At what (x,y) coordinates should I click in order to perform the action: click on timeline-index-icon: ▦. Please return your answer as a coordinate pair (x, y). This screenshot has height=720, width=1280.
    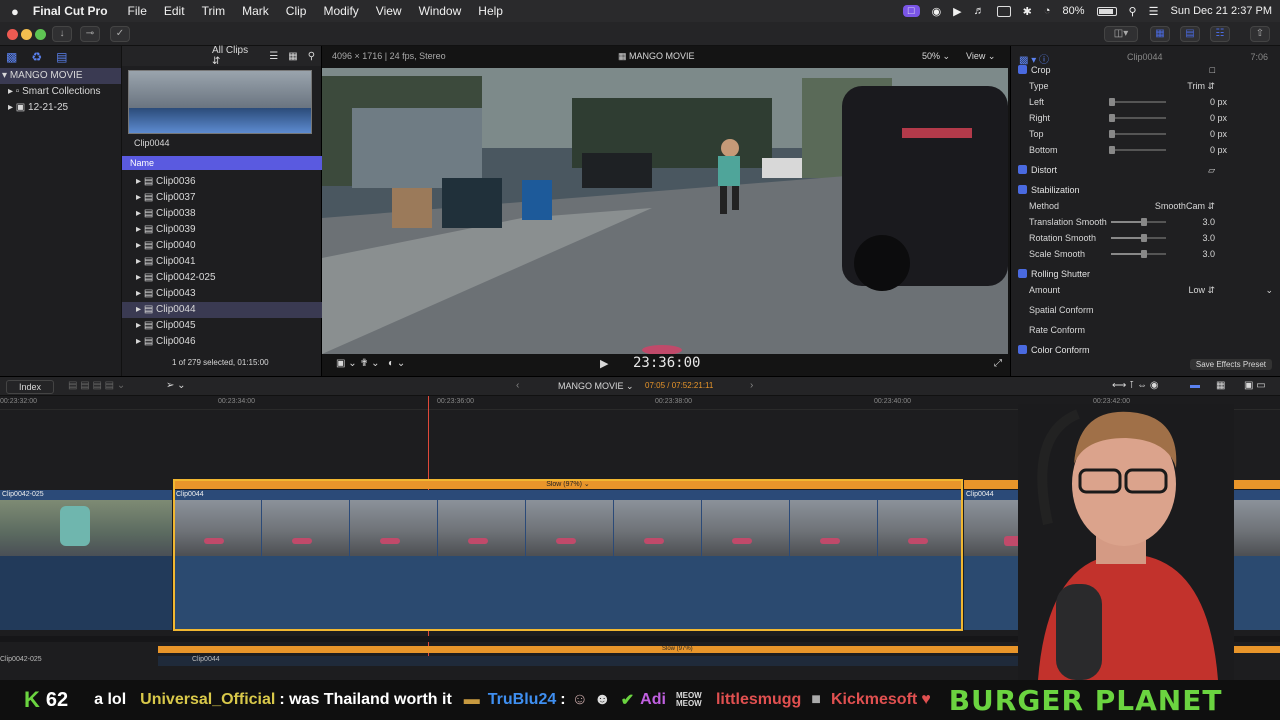
    Looking at the image, I should click on (1220, 385).